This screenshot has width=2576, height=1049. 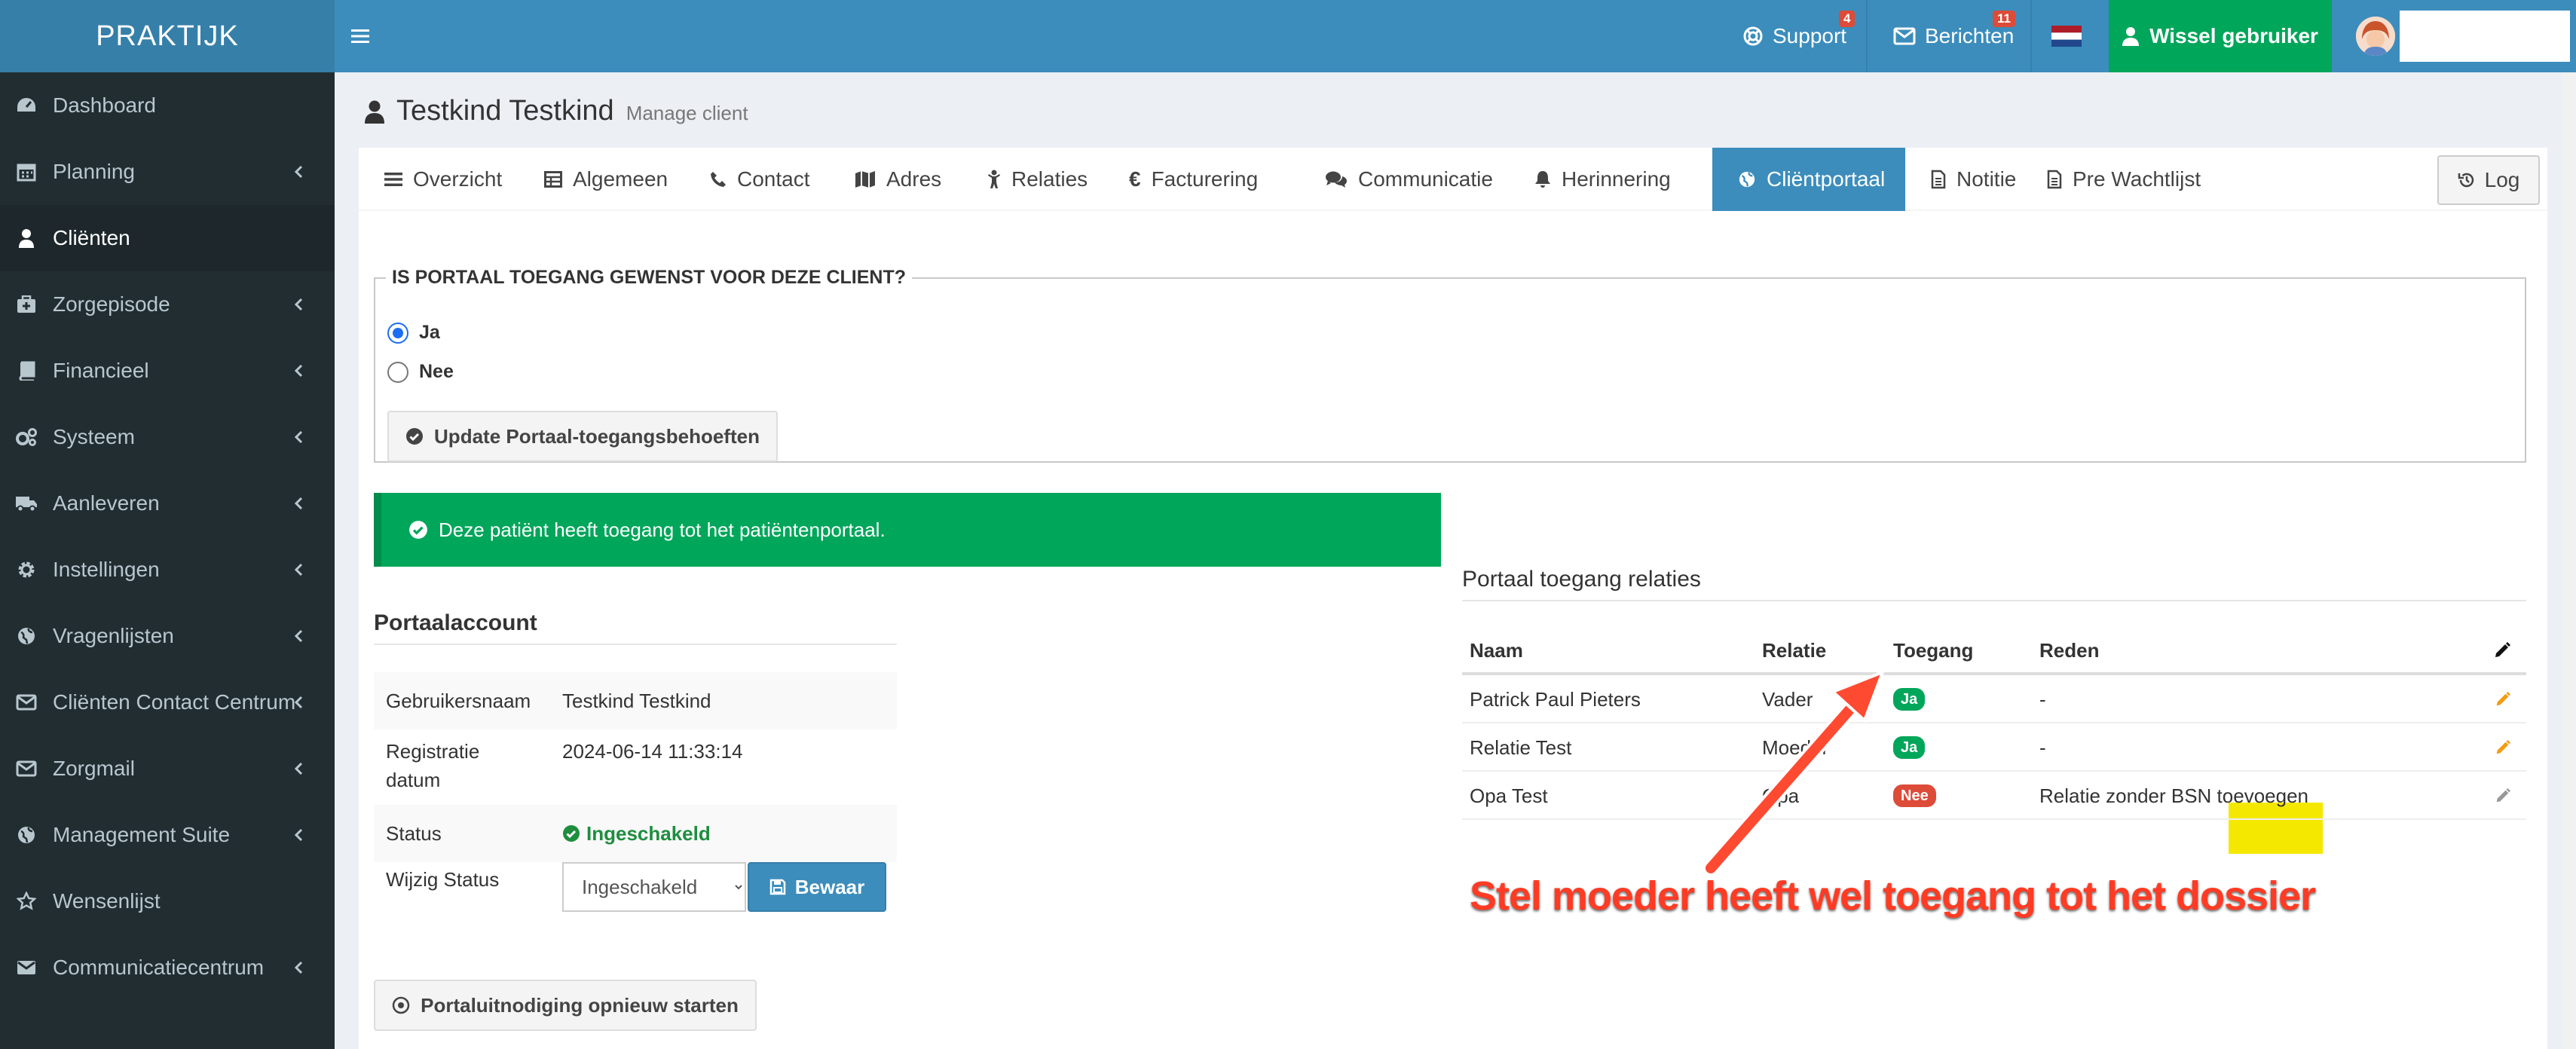 I want to click on page-subtitle: Manage client, so click(x=687, y=113).